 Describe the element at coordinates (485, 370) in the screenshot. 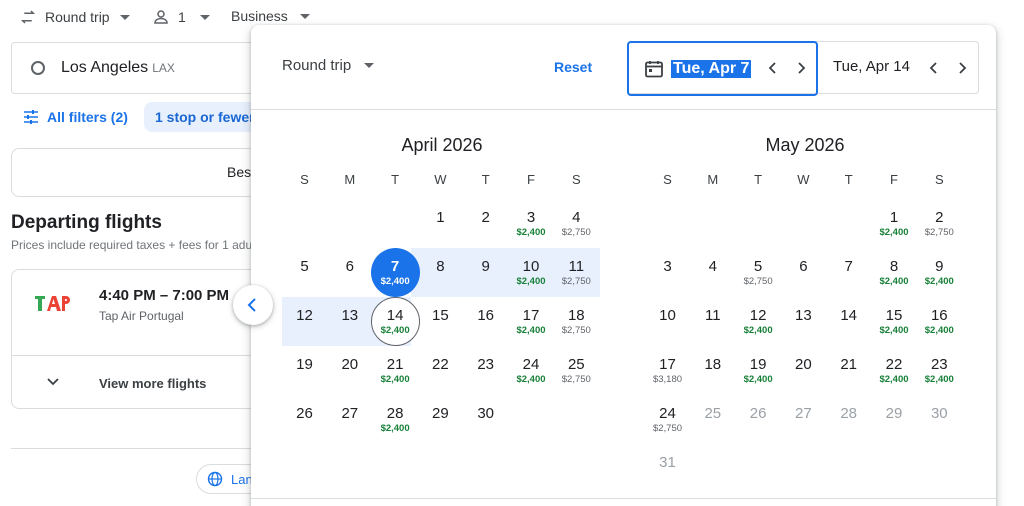

I see `calendar-day-april-23: 23` at that location.